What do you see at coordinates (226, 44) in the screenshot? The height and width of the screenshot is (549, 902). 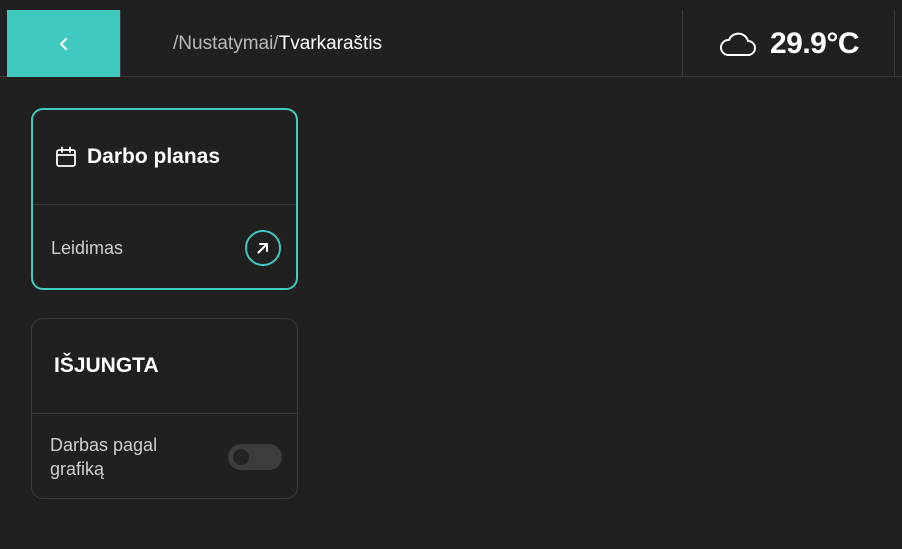 I see `breadcrumb-parent: /Nustatymai/` at bounding box center [226, 44].